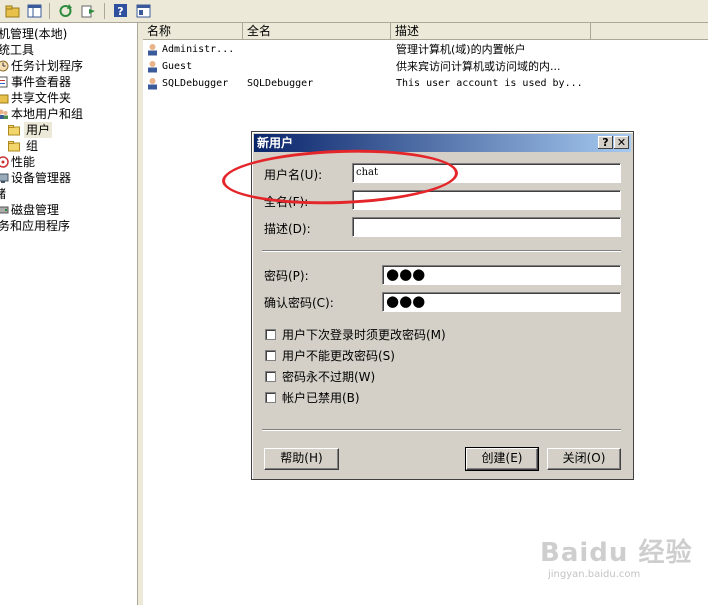 This screenshot has width=708, height=605. I want to click on fullname-field, so click(486, 200).